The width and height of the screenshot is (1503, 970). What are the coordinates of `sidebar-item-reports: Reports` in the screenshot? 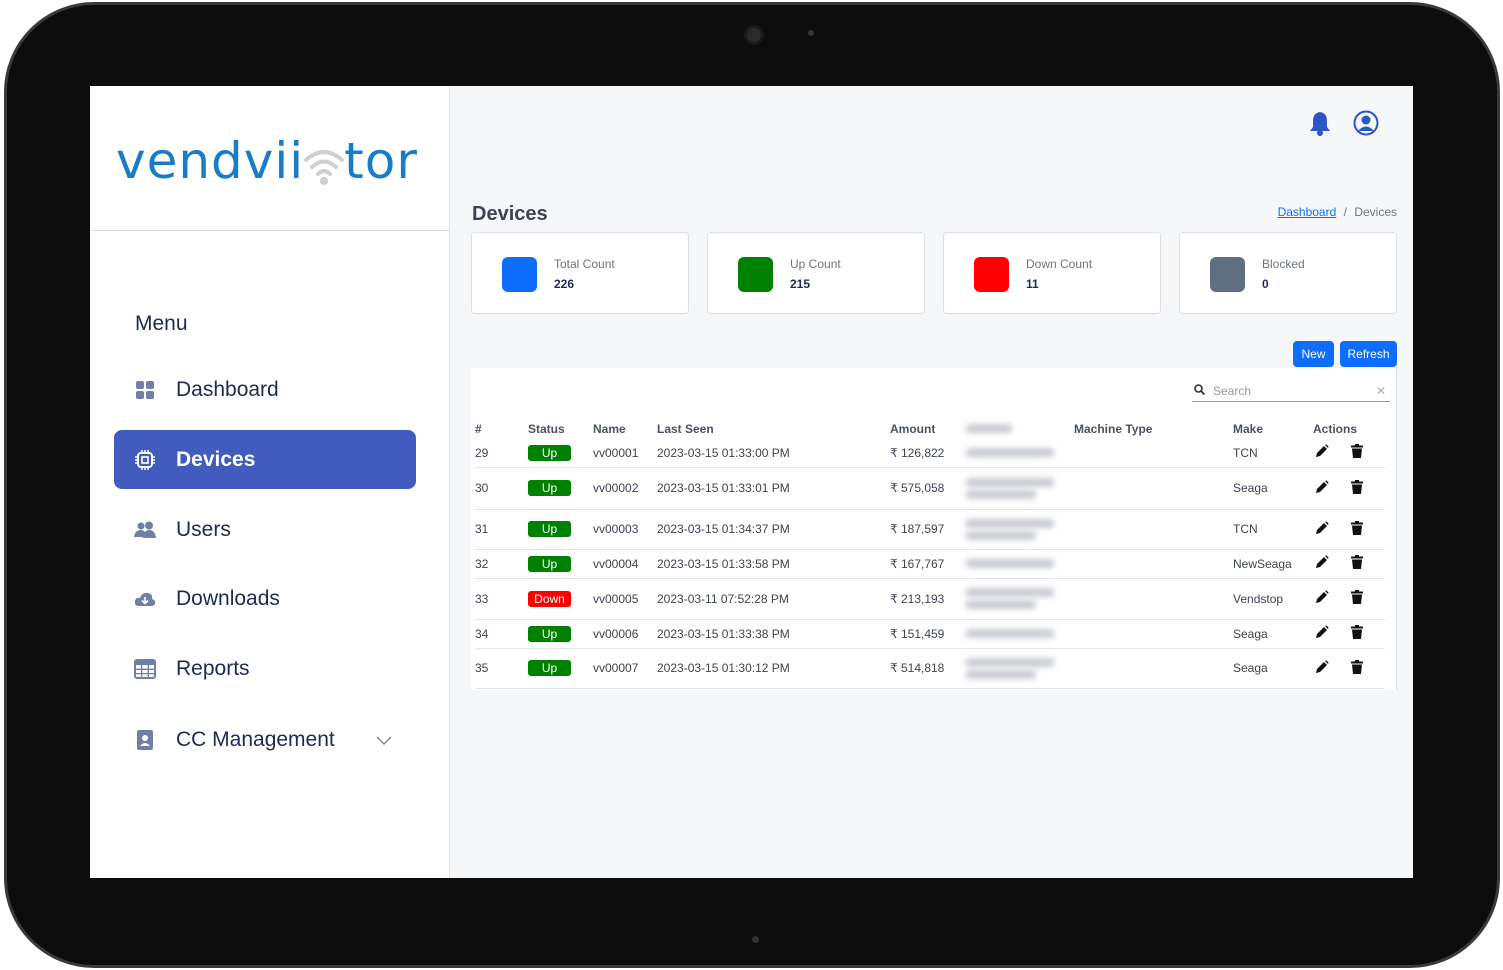 It's located at (265, 668).